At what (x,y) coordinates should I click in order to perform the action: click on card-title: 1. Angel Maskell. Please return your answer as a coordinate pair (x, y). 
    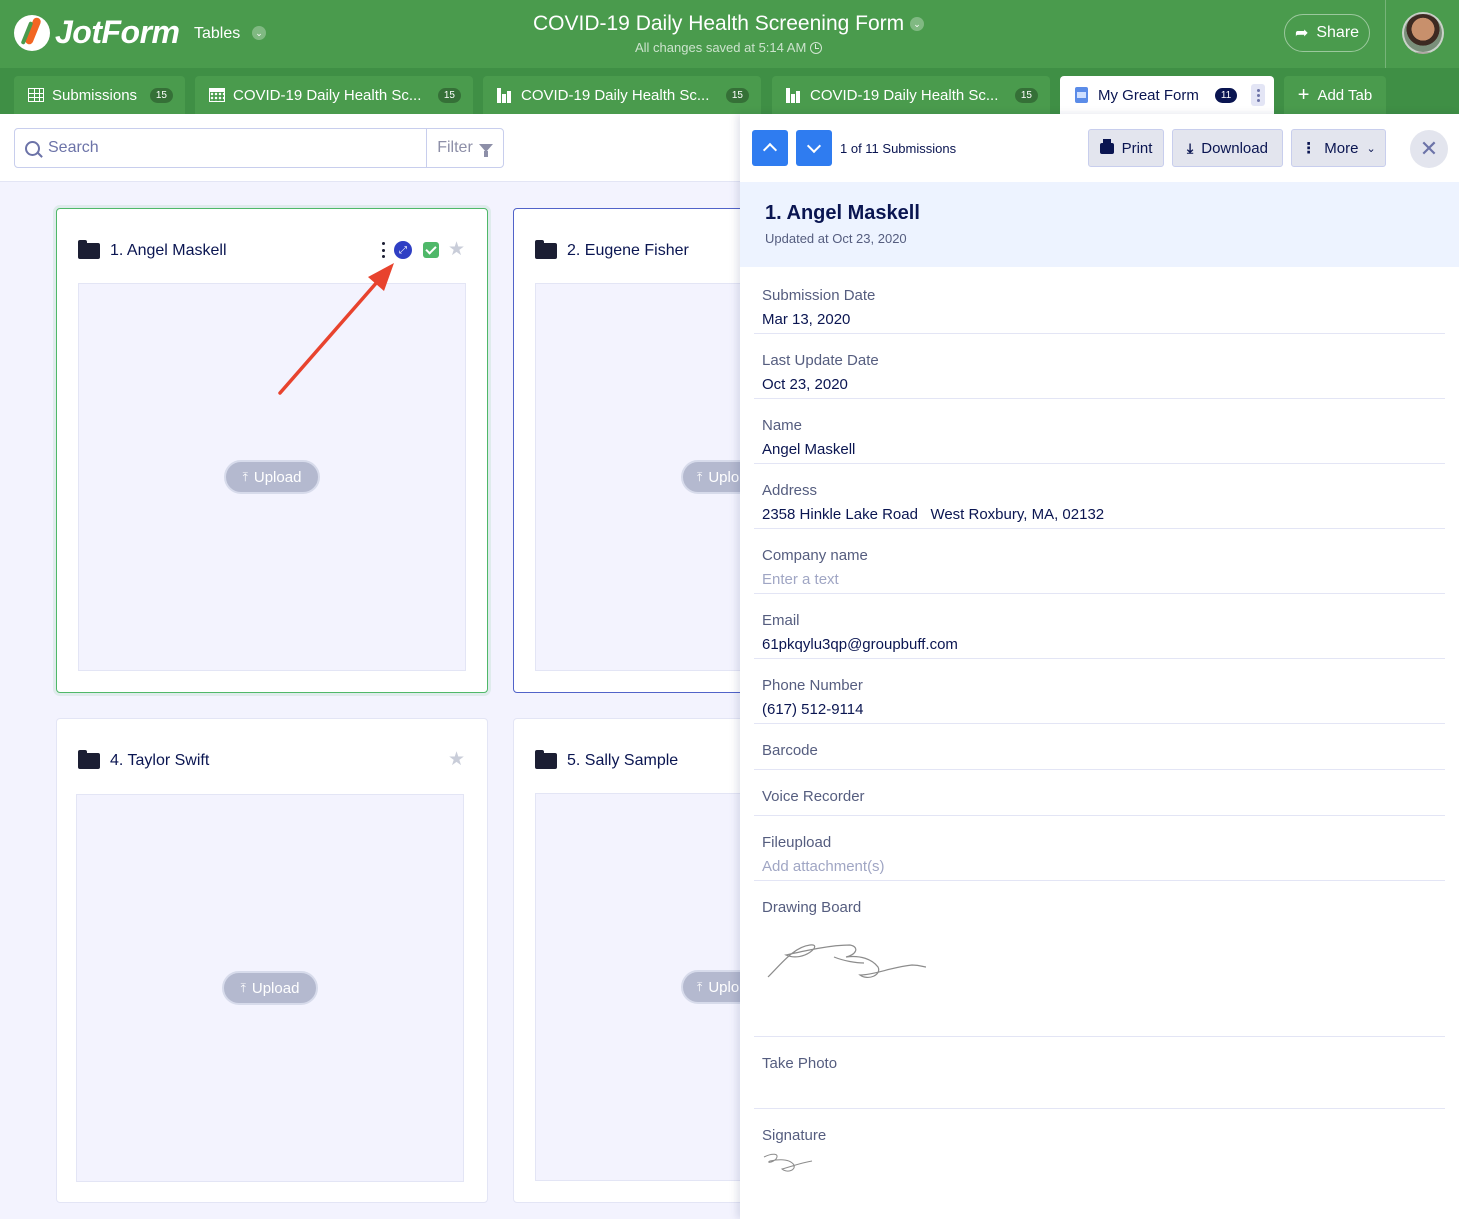
    Looking at the image, I should click on (152, 250).